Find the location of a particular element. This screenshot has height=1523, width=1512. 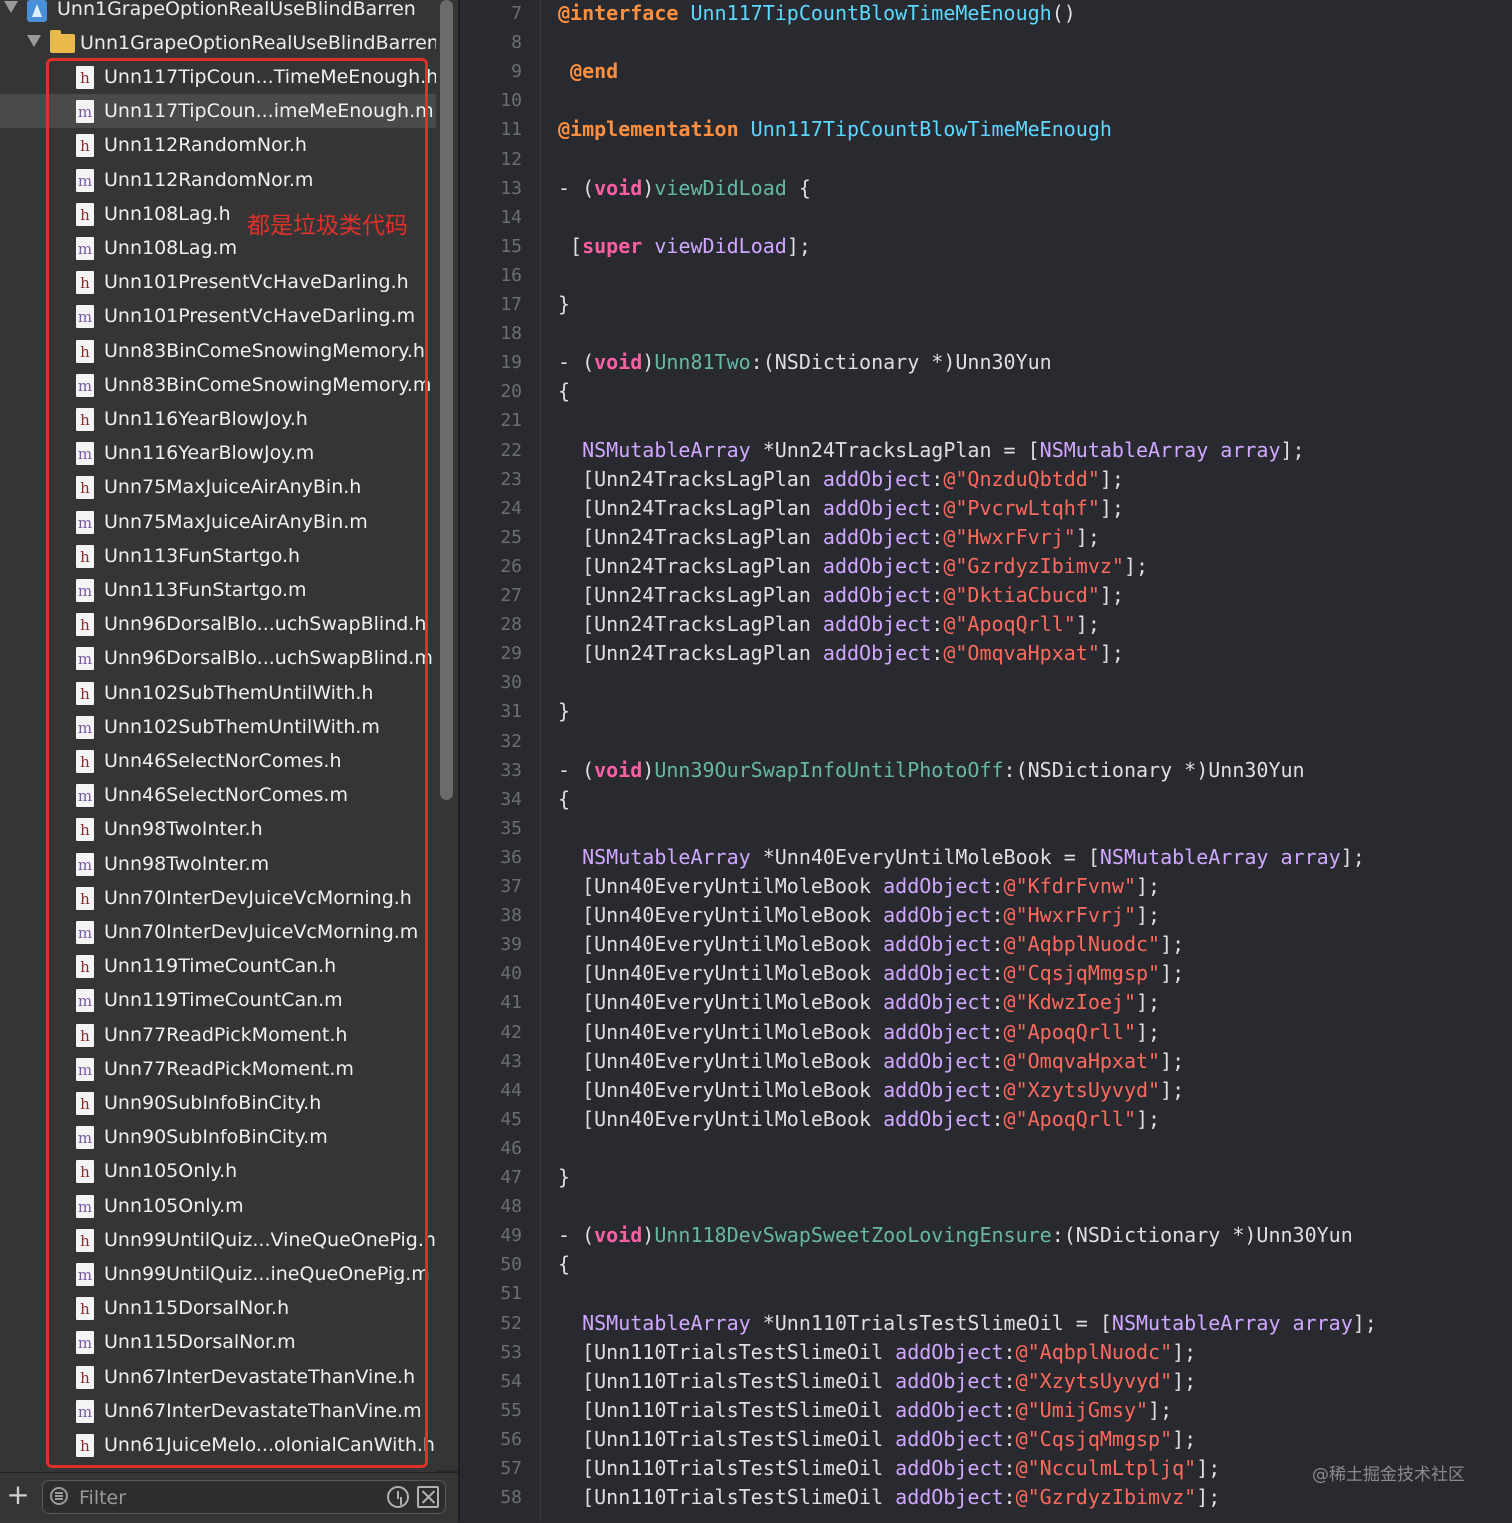

code-token: @"XzytsUyvyd" is located at coordinates (1094, 1380).